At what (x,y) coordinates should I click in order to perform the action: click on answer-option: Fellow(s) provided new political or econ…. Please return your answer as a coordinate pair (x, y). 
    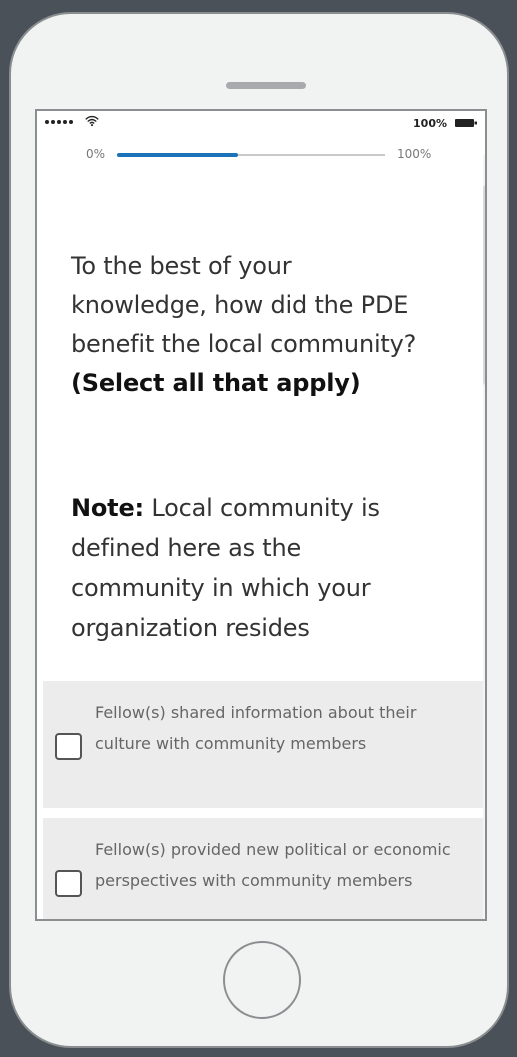
    Looking at the image, I should click on (263, 868).